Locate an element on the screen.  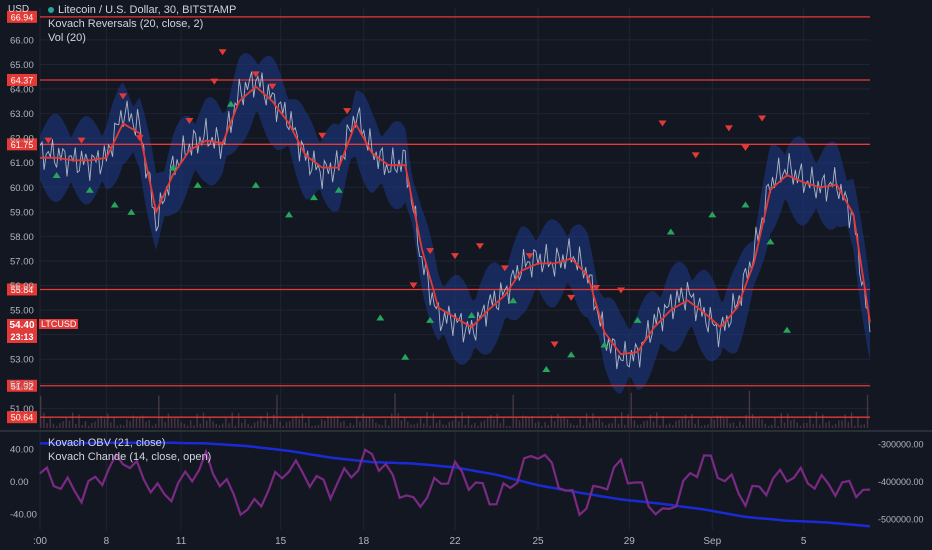
y-tick-label: 65.00 is located at coordinates (22, 65).